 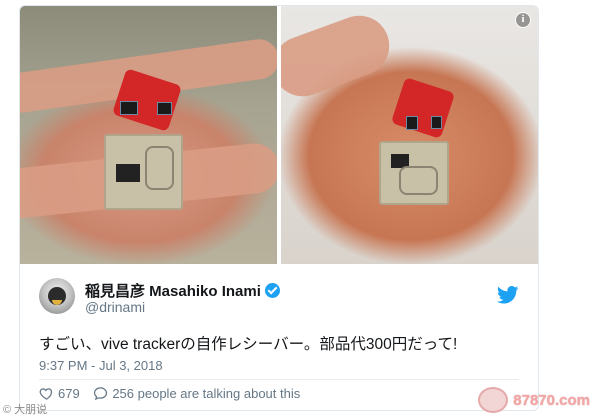 What do you see at coordinates (206, 393) in the screenshot?
I see `talking-count: 256 people are talking about this` at bounding box center [206, 393].